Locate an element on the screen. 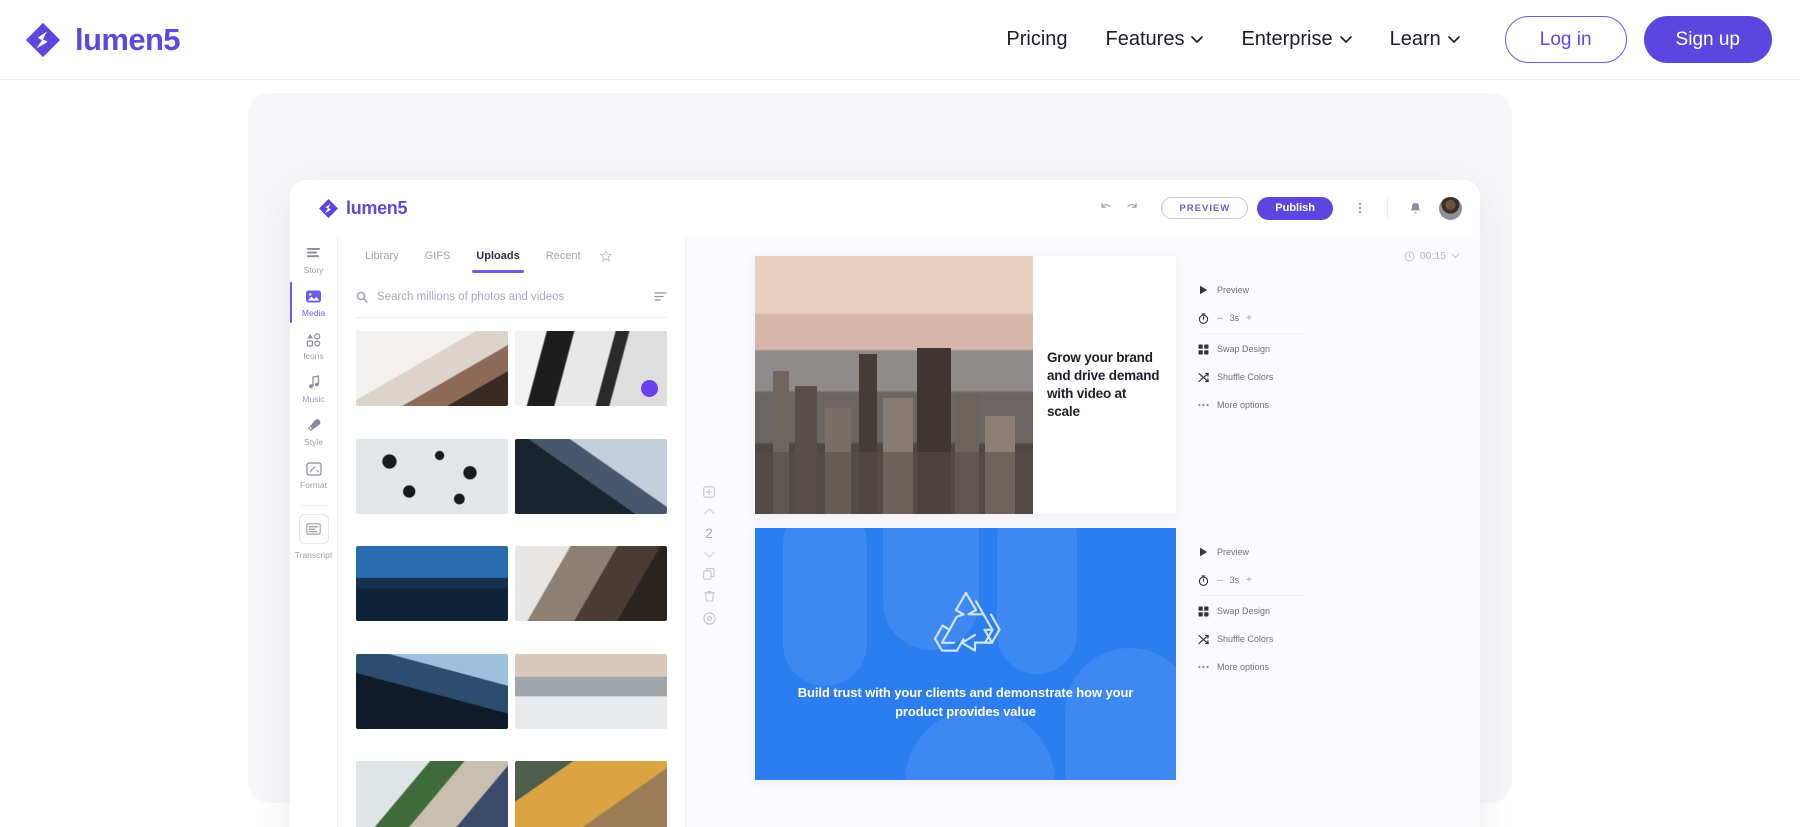 The height and width of the screenshot is (827, 1800). site-logo: lumen5 is located at coordinates (102, 40).